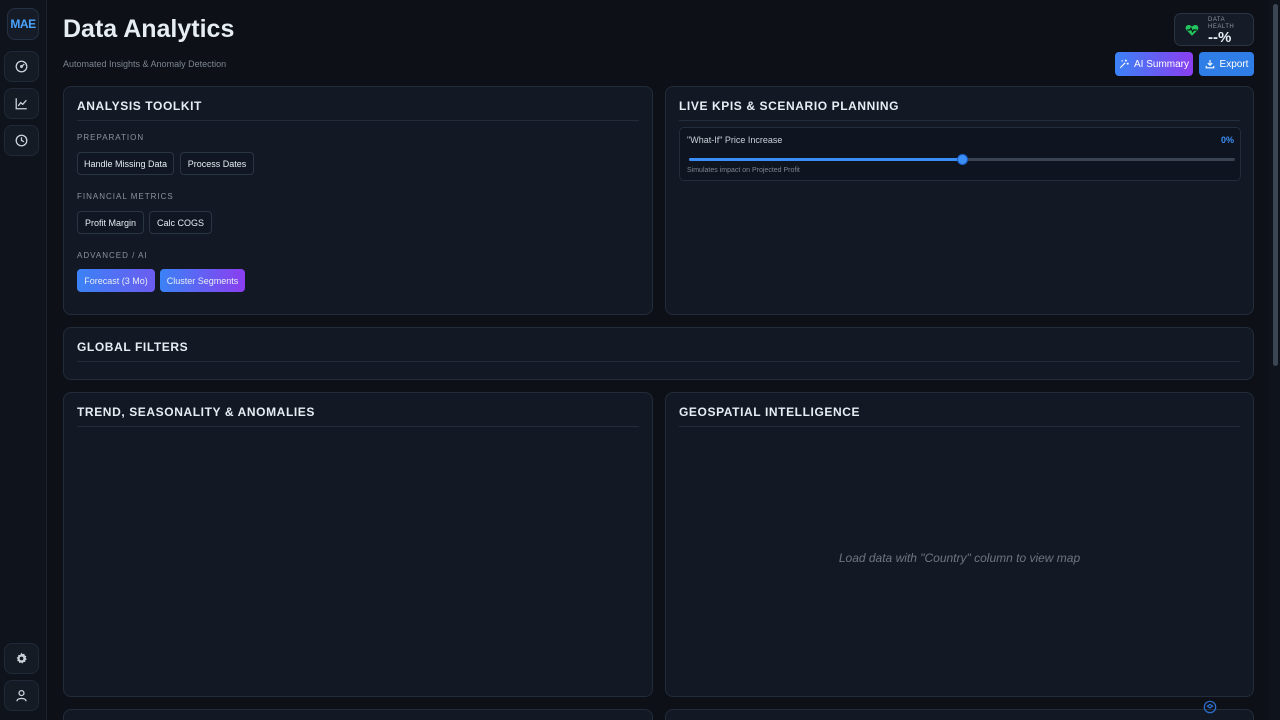 The height and width of the screenshot is (720, 1280). I want to click on price-increase-slider, so click(962, 159).